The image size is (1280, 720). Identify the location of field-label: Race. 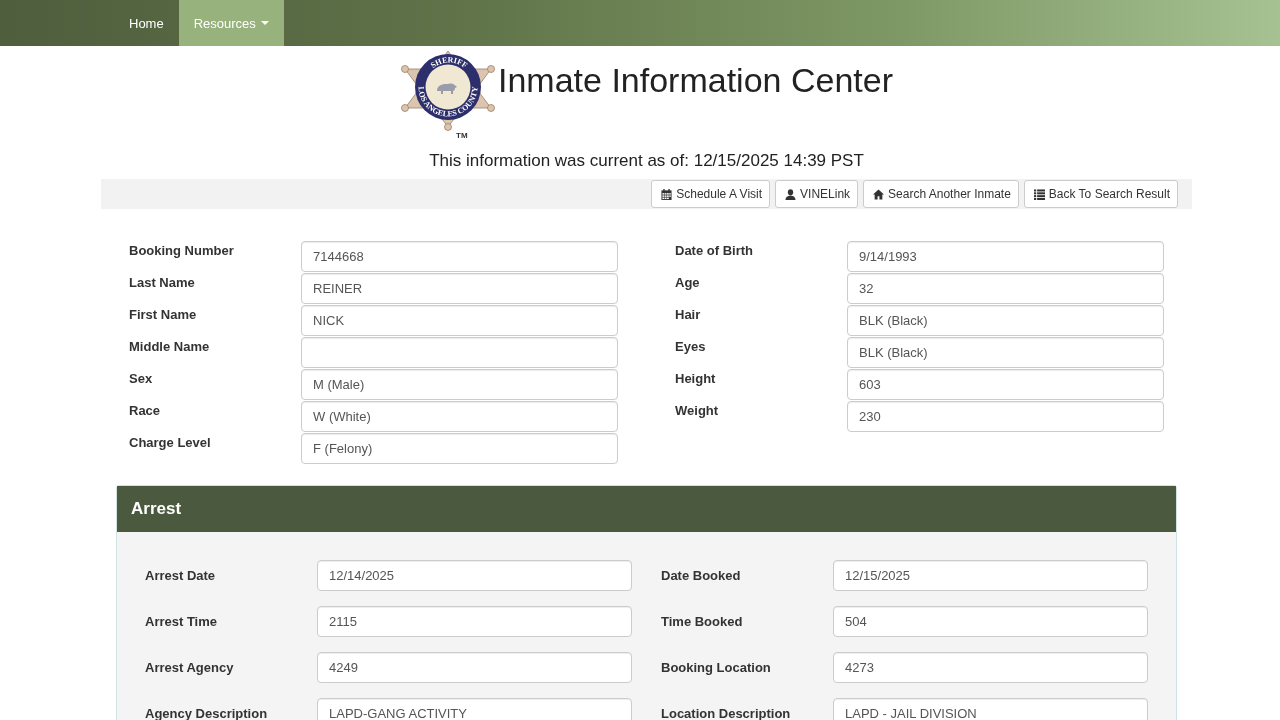
(145, 411).